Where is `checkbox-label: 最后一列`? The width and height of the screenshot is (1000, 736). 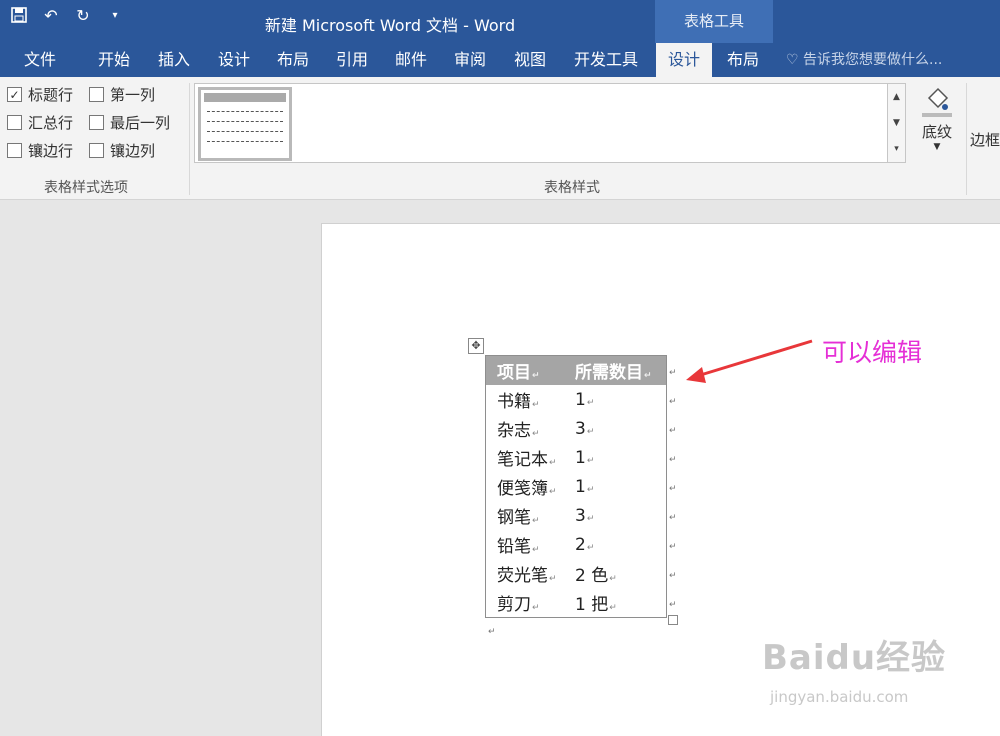 checkbox-label: 最后一列 is located at coordinates (140, 123).